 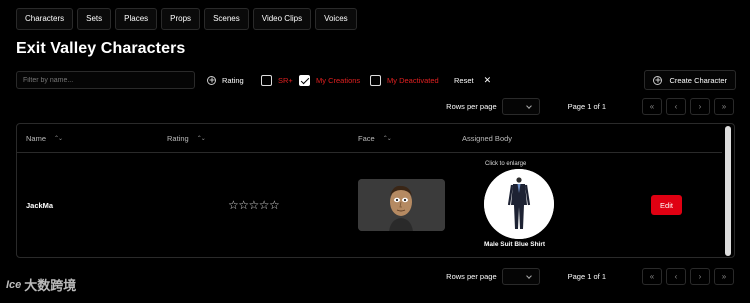 What do you see at coordinates (101, 48) in the screenshot?
I see `page-title: Exit Valley Characters` at bounding box center [101, 48].